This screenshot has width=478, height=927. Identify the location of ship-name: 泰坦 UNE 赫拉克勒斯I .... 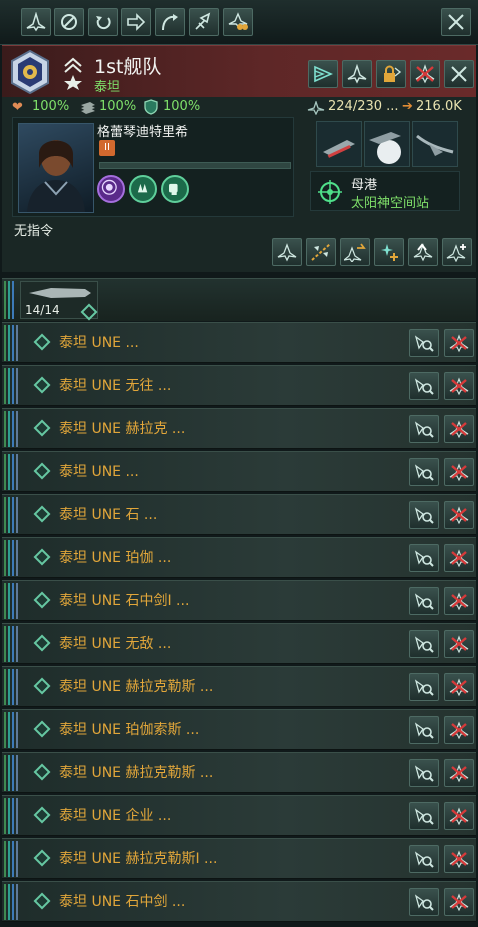
(138, 858).